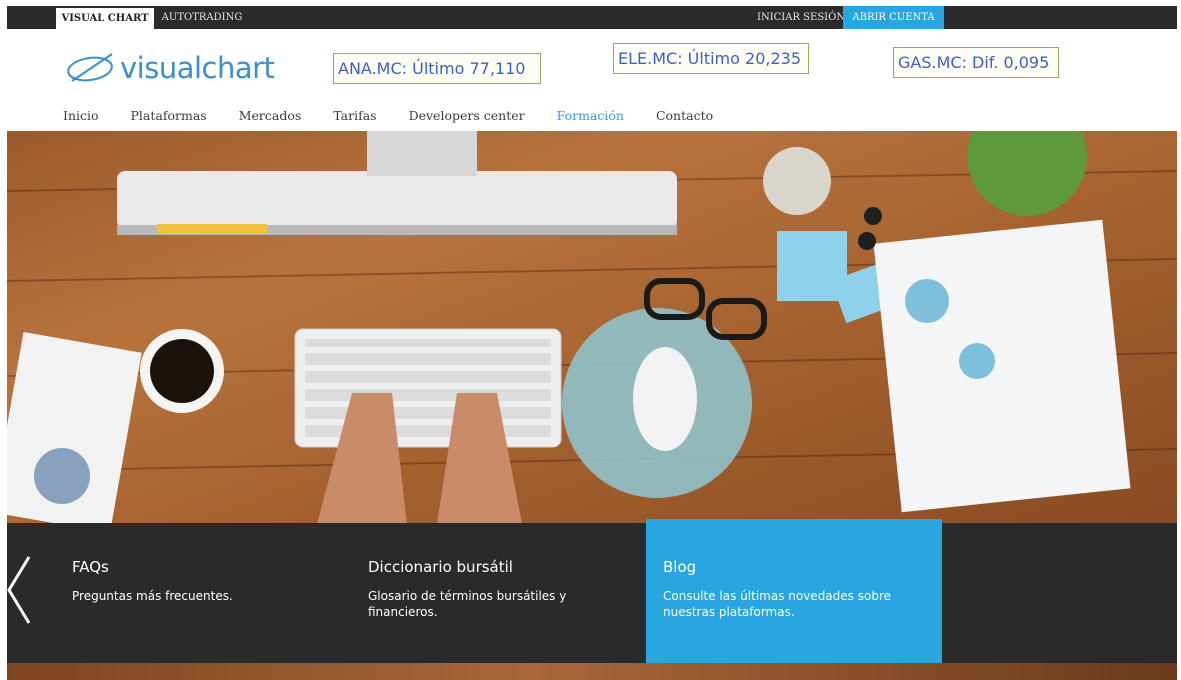 The width and height of the screenshot is (1181, 680). I want to click on tab-autotrading: AUTOTRADING, so click(202, 17).